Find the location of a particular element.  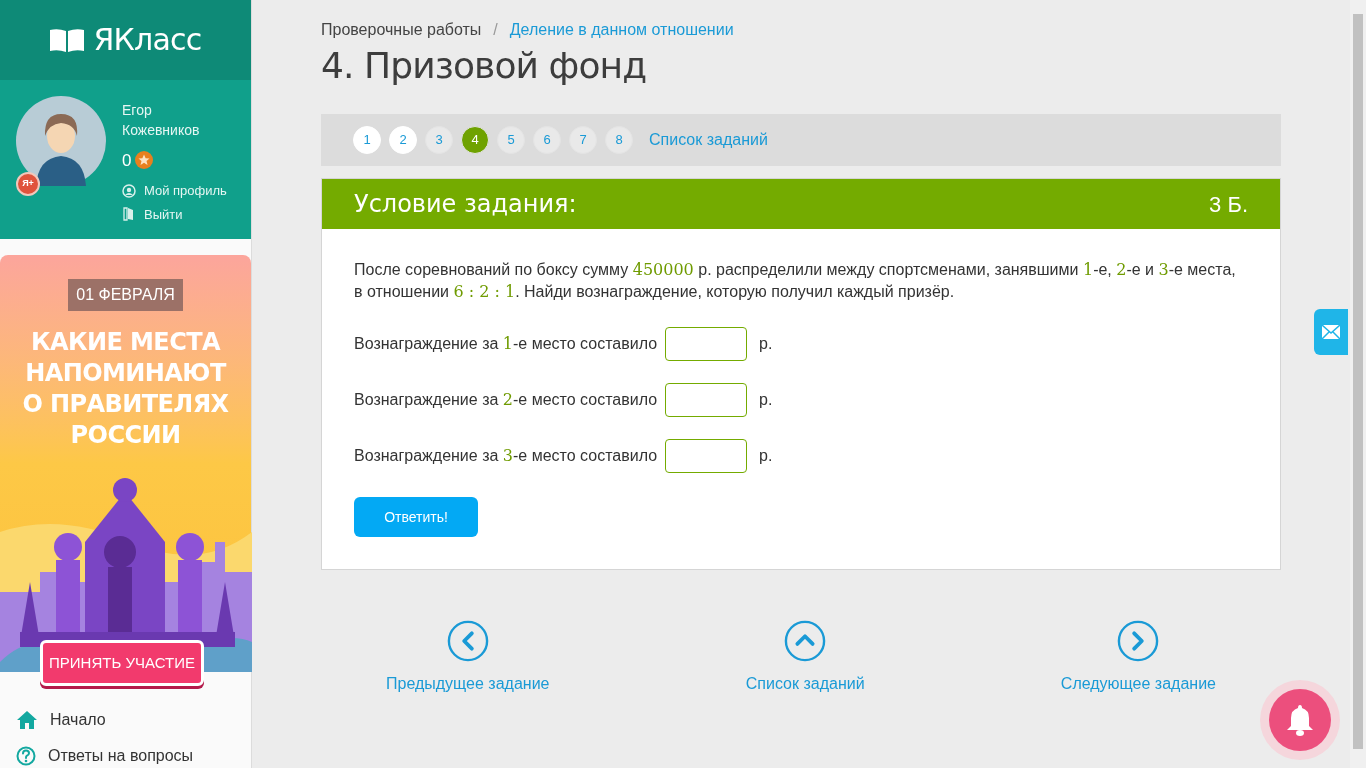

envelope-icon is located at coordinates (1331, 332).